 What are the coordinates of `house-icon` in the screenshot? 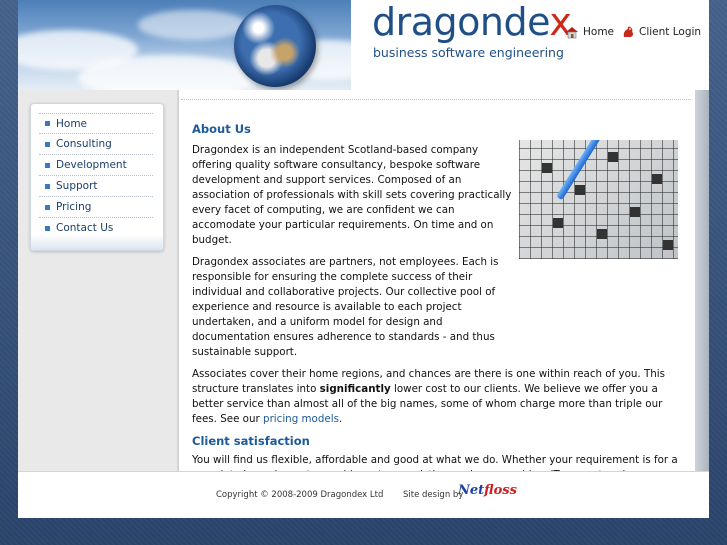 It's located at (572, 33).